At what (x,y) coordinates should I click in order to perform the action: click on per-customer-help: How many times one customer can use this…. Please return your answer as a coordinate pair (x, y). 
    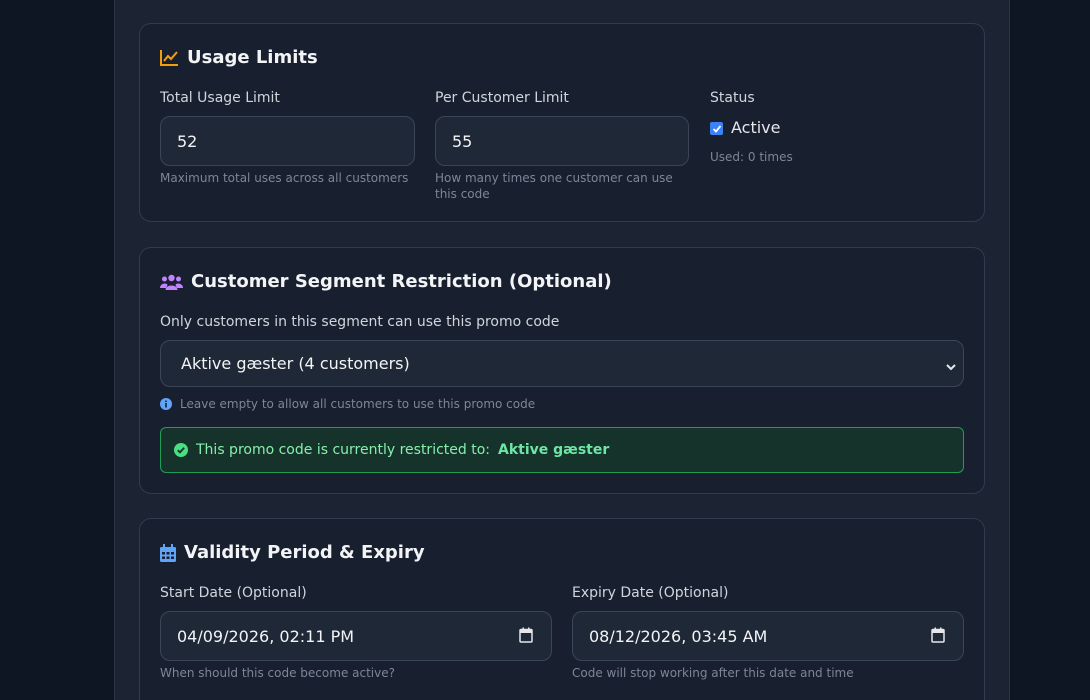
    Looking at the image, I should click on (554, 186).